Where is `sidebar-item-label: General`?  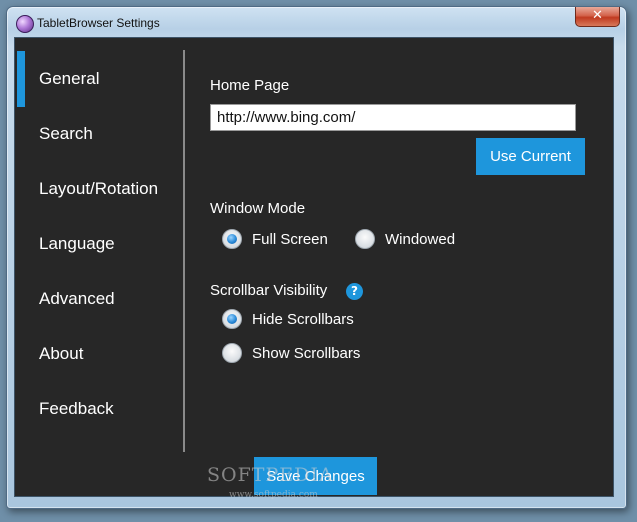
sidebar-item-label: General is located at coordinates (69, 78).